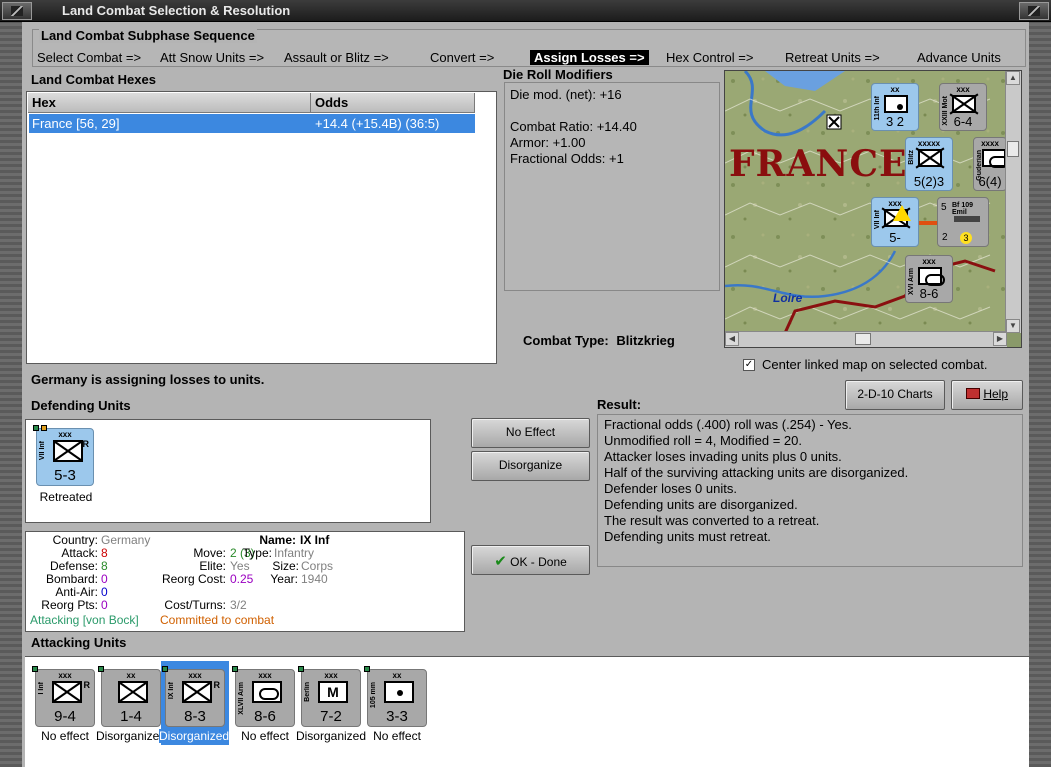 This screenshot has height=767, width=1051. What do you see at coordinates (84, 620) in the screenshot?
I see `attacking-hq: Attacking [von Bock]` at bounding box center [84, 620].